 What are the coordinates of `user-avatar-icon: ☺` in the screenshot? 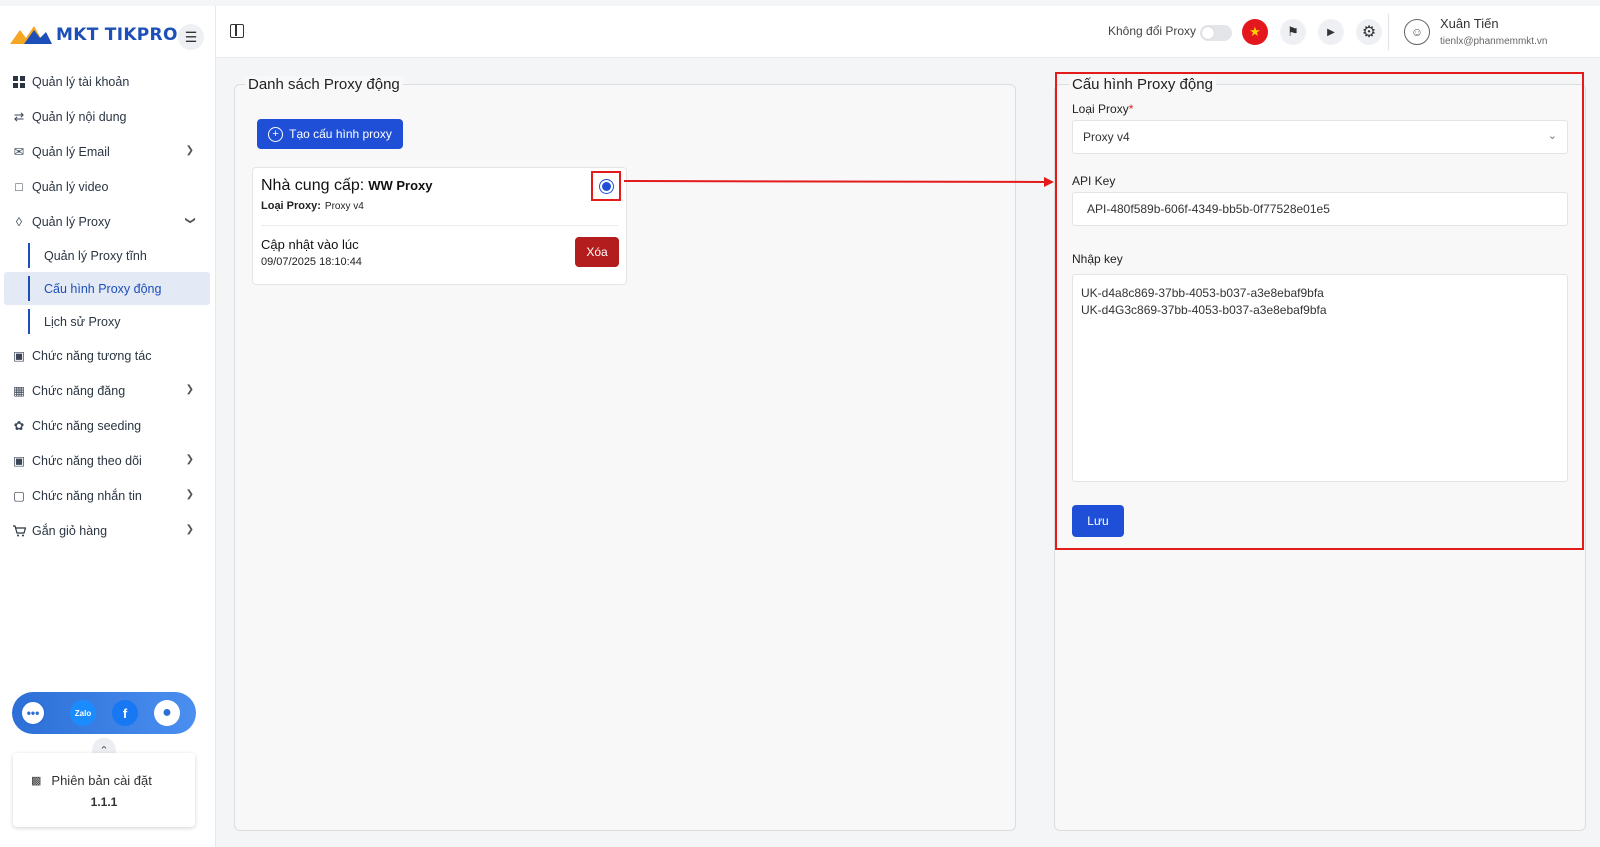 It's located at (1417, 32).